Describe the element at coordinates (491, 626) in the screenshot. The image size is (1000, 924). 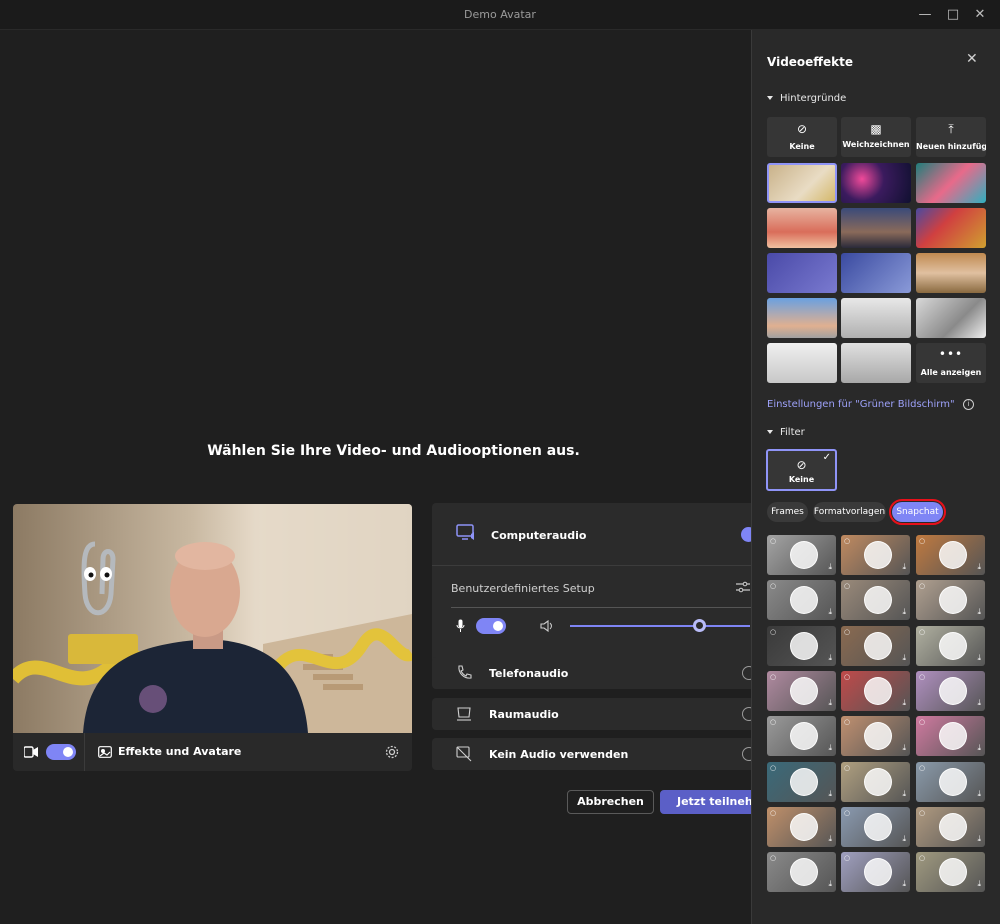
I see `microphone-toggle` at that location.